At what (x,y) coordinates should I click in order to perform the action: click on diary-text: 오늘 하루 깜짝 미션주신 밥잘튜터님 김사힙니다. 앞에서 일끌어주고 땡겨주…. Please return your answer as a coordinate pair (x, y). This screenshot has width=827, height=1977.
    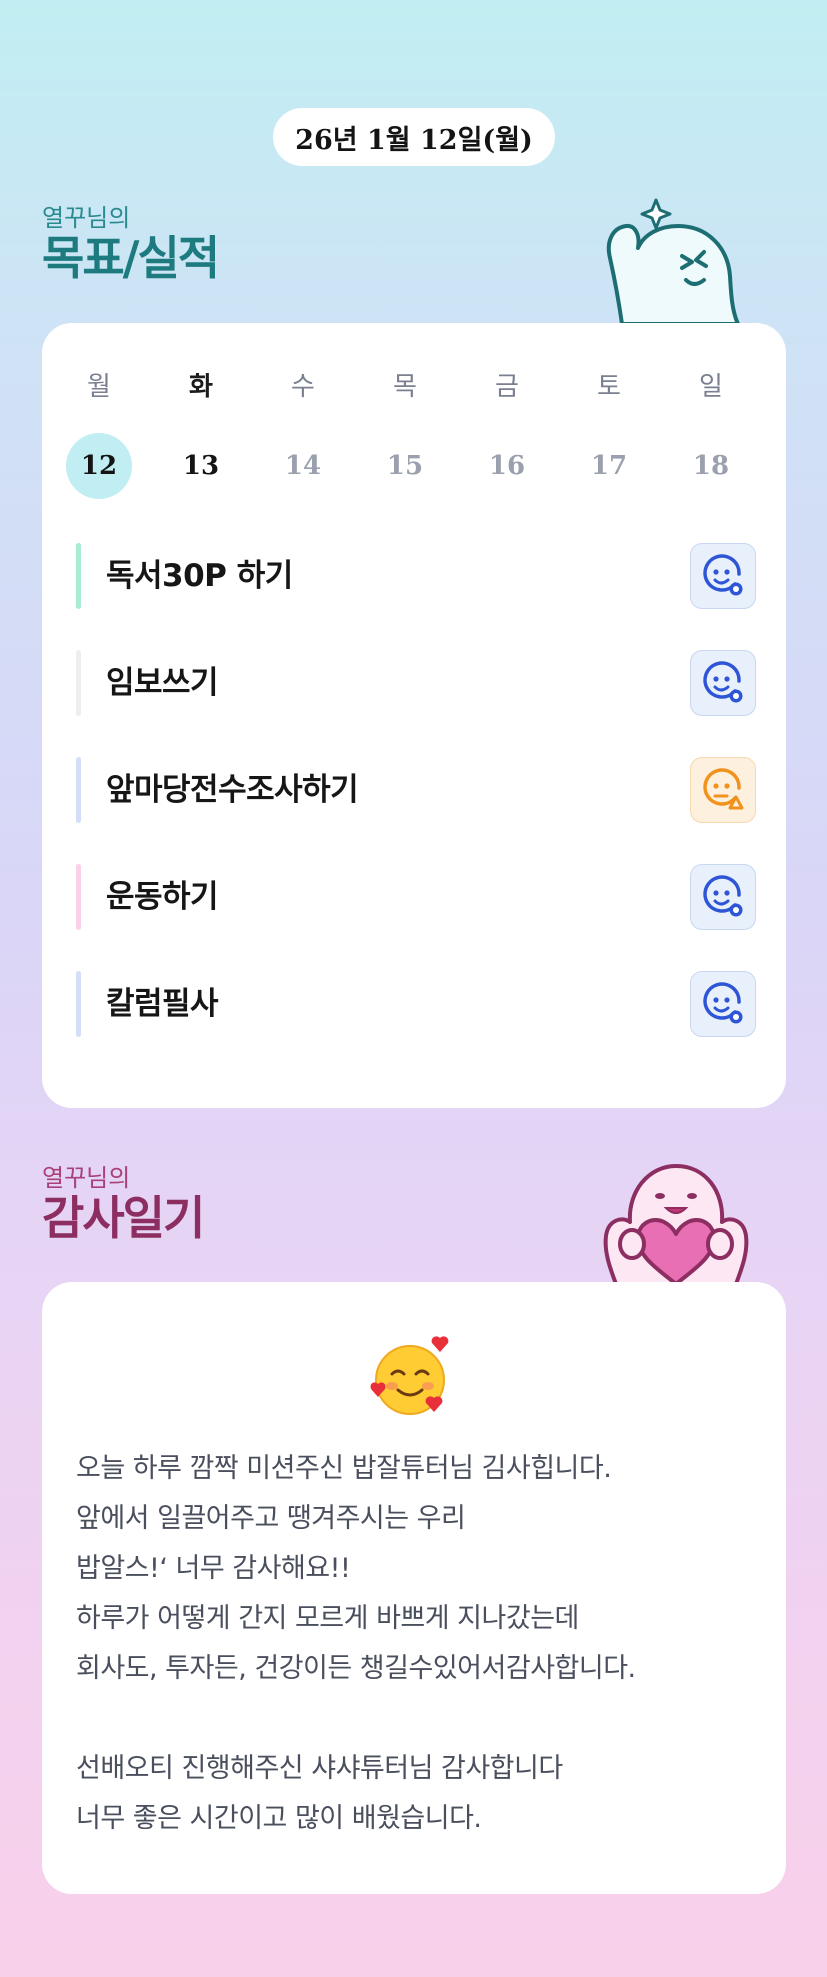
    Looking at the image, I should click on (356, 1643).